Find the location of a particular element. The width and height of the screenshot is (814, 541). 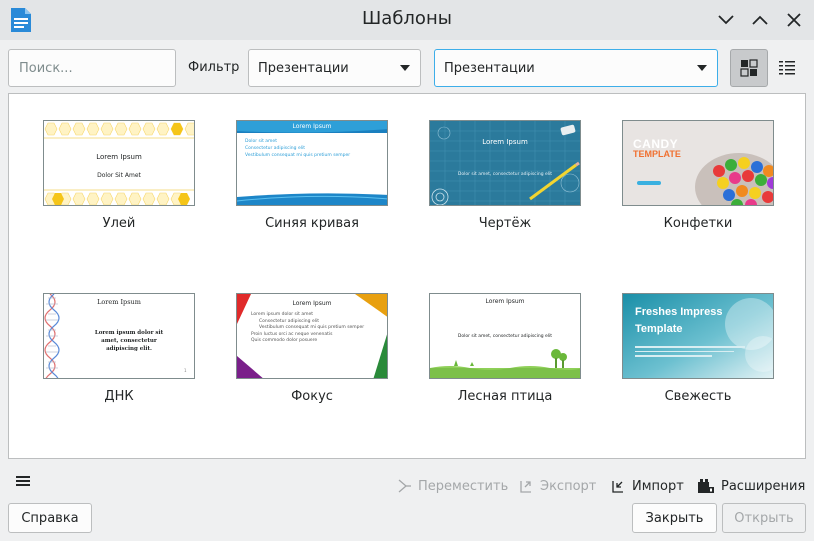

thumbnail-subtitle: Dolor Sit Amet is located at coordinates (119, 175).